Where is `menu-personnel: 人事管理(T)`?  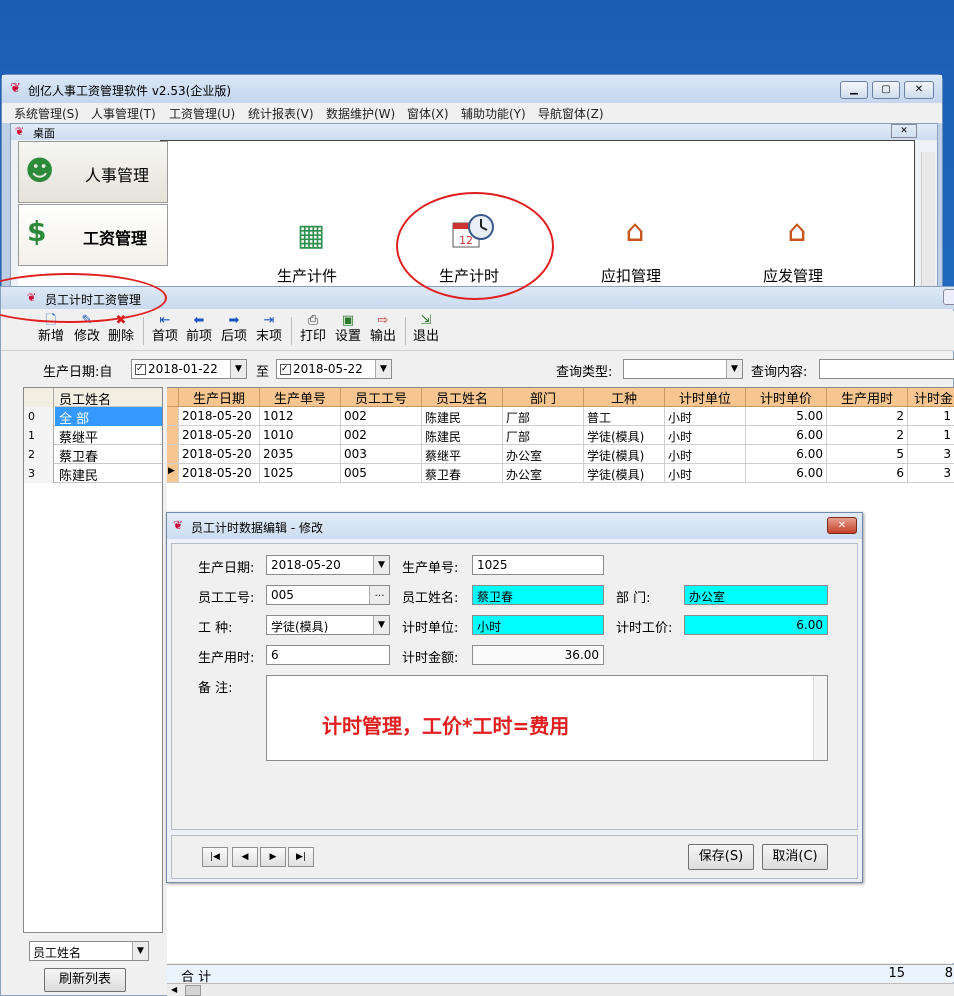 menu-personnel: 人事管理(T) is located at coordinates (123, 113).